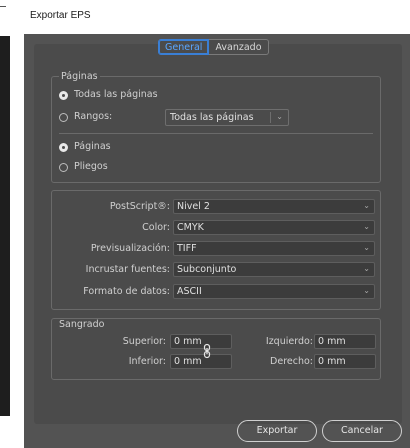  Describe the element at coordinates (91, 166) in the screenshot. I see `spreads-label: Pliegos` at that location.